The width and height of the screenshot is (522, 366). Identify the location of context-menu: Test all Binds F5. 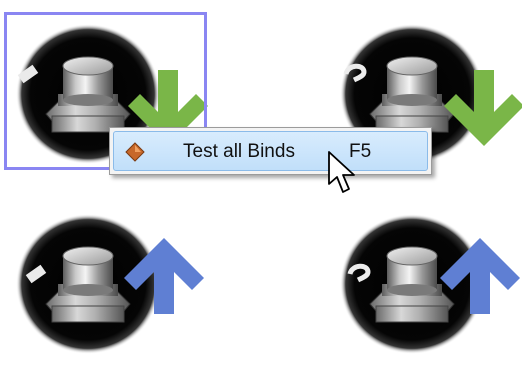
(270, 151).